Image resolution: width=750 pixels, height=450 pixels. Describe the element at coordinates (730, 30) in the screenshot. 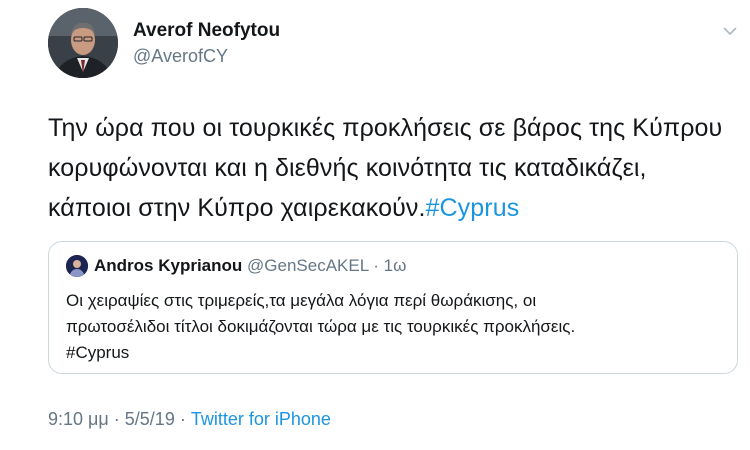

I see `chevron-down-icon` at that location.